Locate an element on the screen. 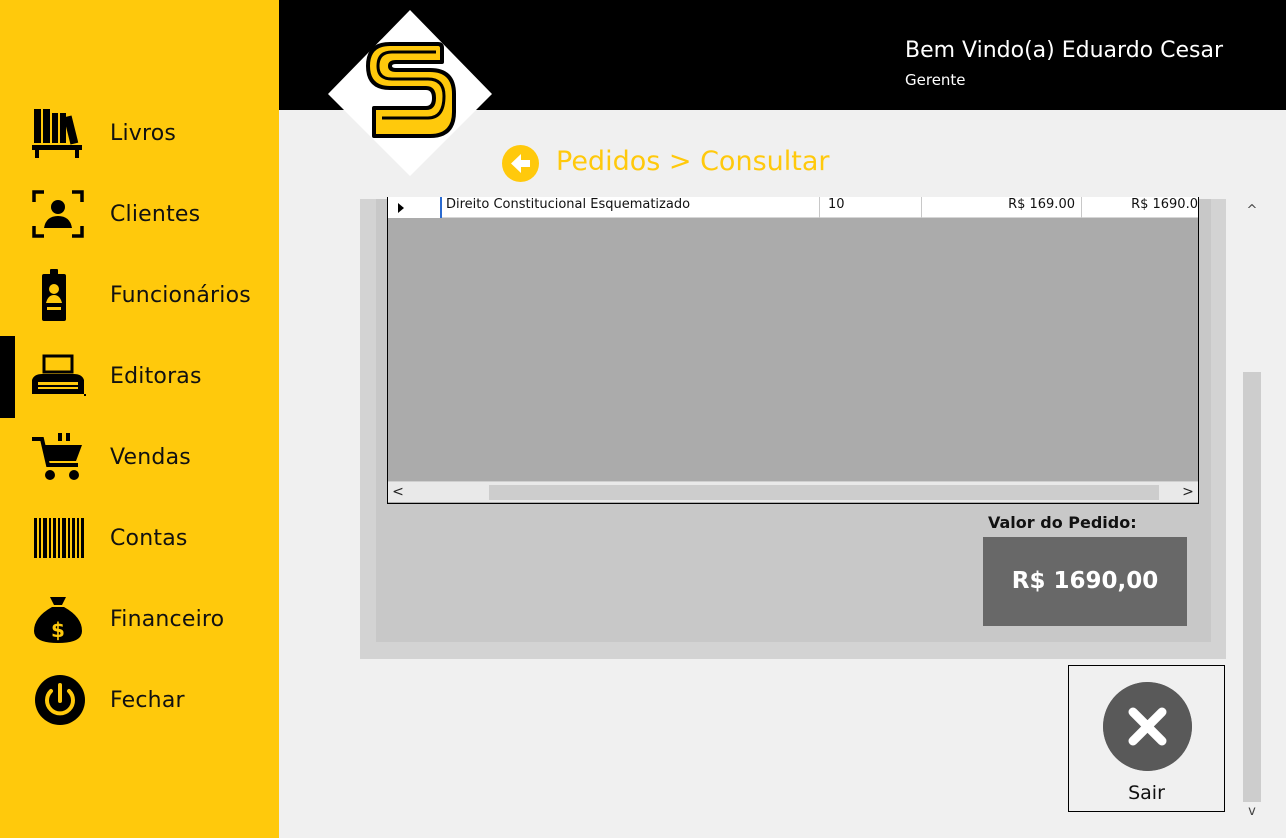 The image size is (1286, 838). typewriter-icon is located at coordinates (59, 375).